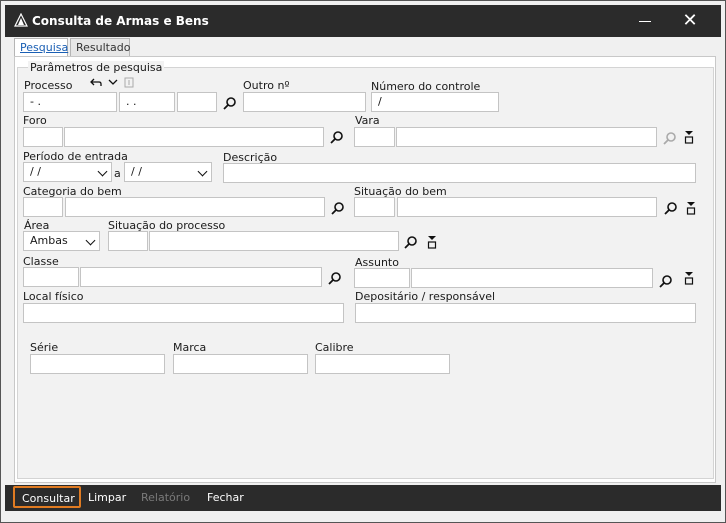  What do you see at coordinates (96, 67) in the screenshot?
I see `group-legend: Parâmetros de pesquisa` at bounding box center [96, 67].